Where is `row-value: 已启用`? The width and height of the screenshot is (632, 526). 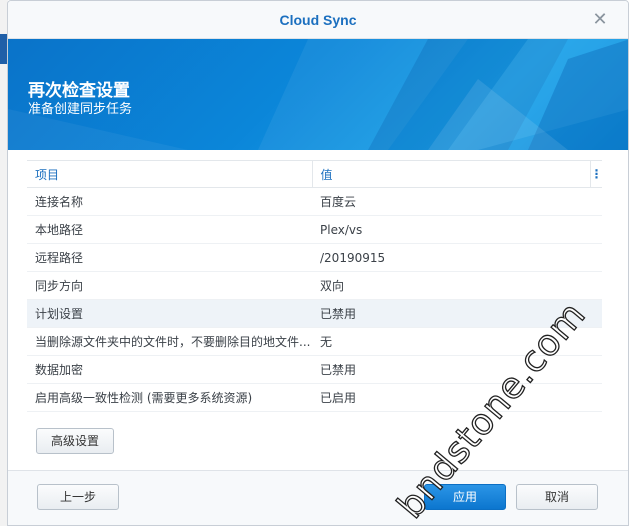 row-value: 已启用 is located at coordinates (457, 397).